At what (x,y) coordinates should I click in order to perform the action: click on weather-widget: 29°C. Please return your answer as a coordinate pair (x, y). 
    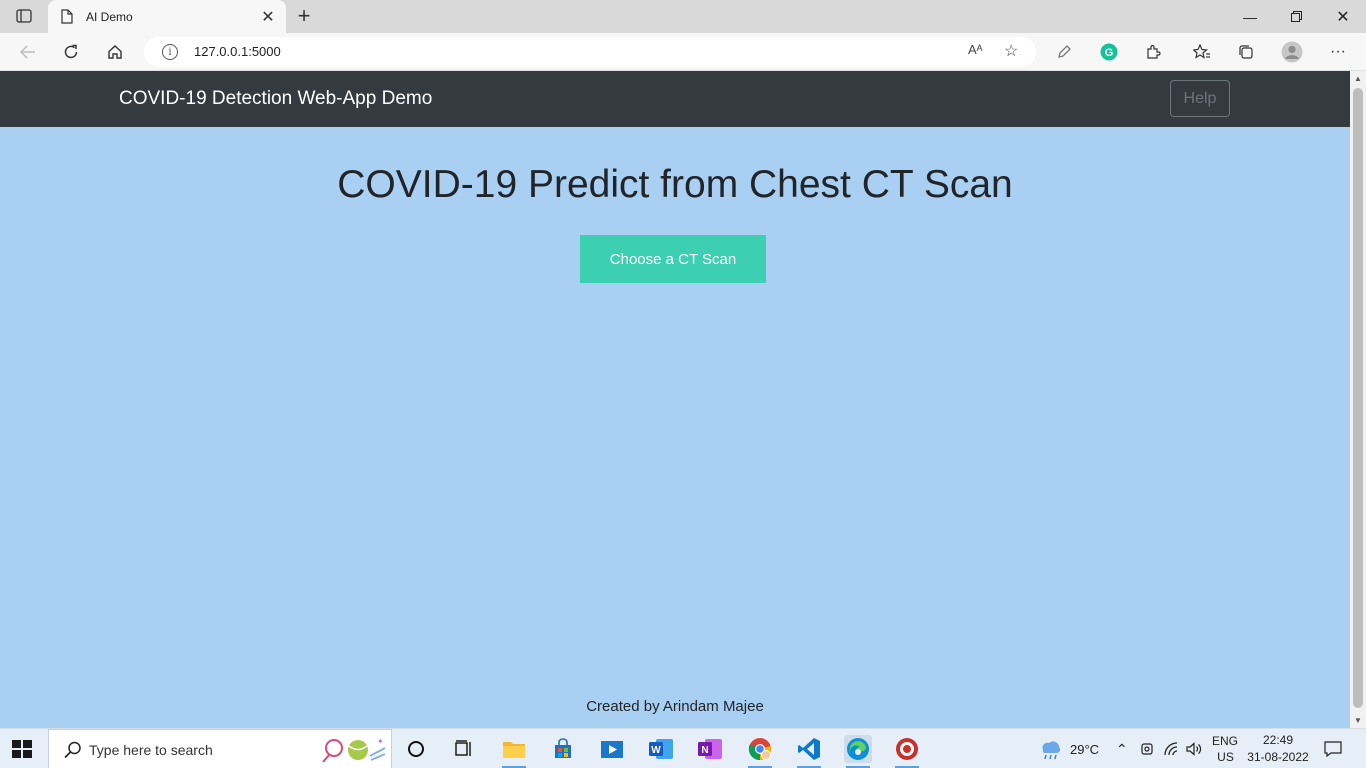
    Looking at the image, I should click on (1068, 748).